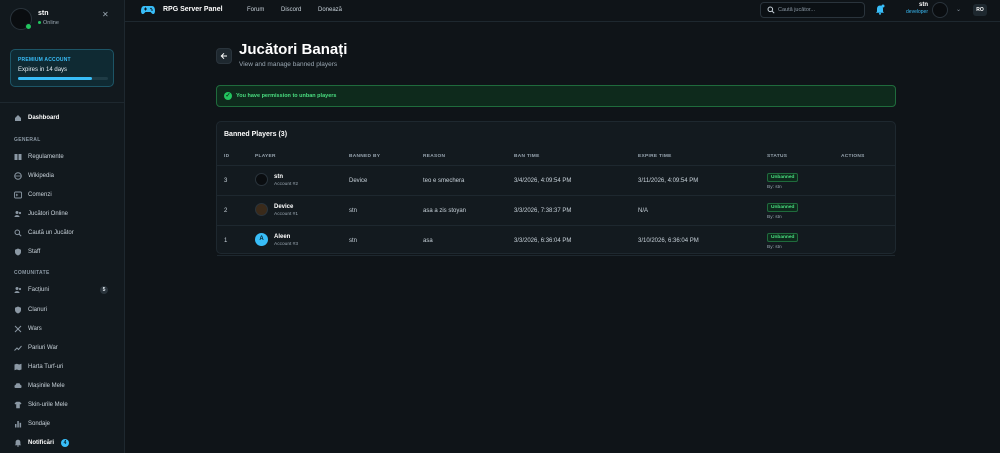 This screenshot has height=453, width=1000. What do you see at coordinates (64, 424) in the screenshot?
I see `sidebar-item-sondaje: Sondaje` at bounding box center [64, 424].